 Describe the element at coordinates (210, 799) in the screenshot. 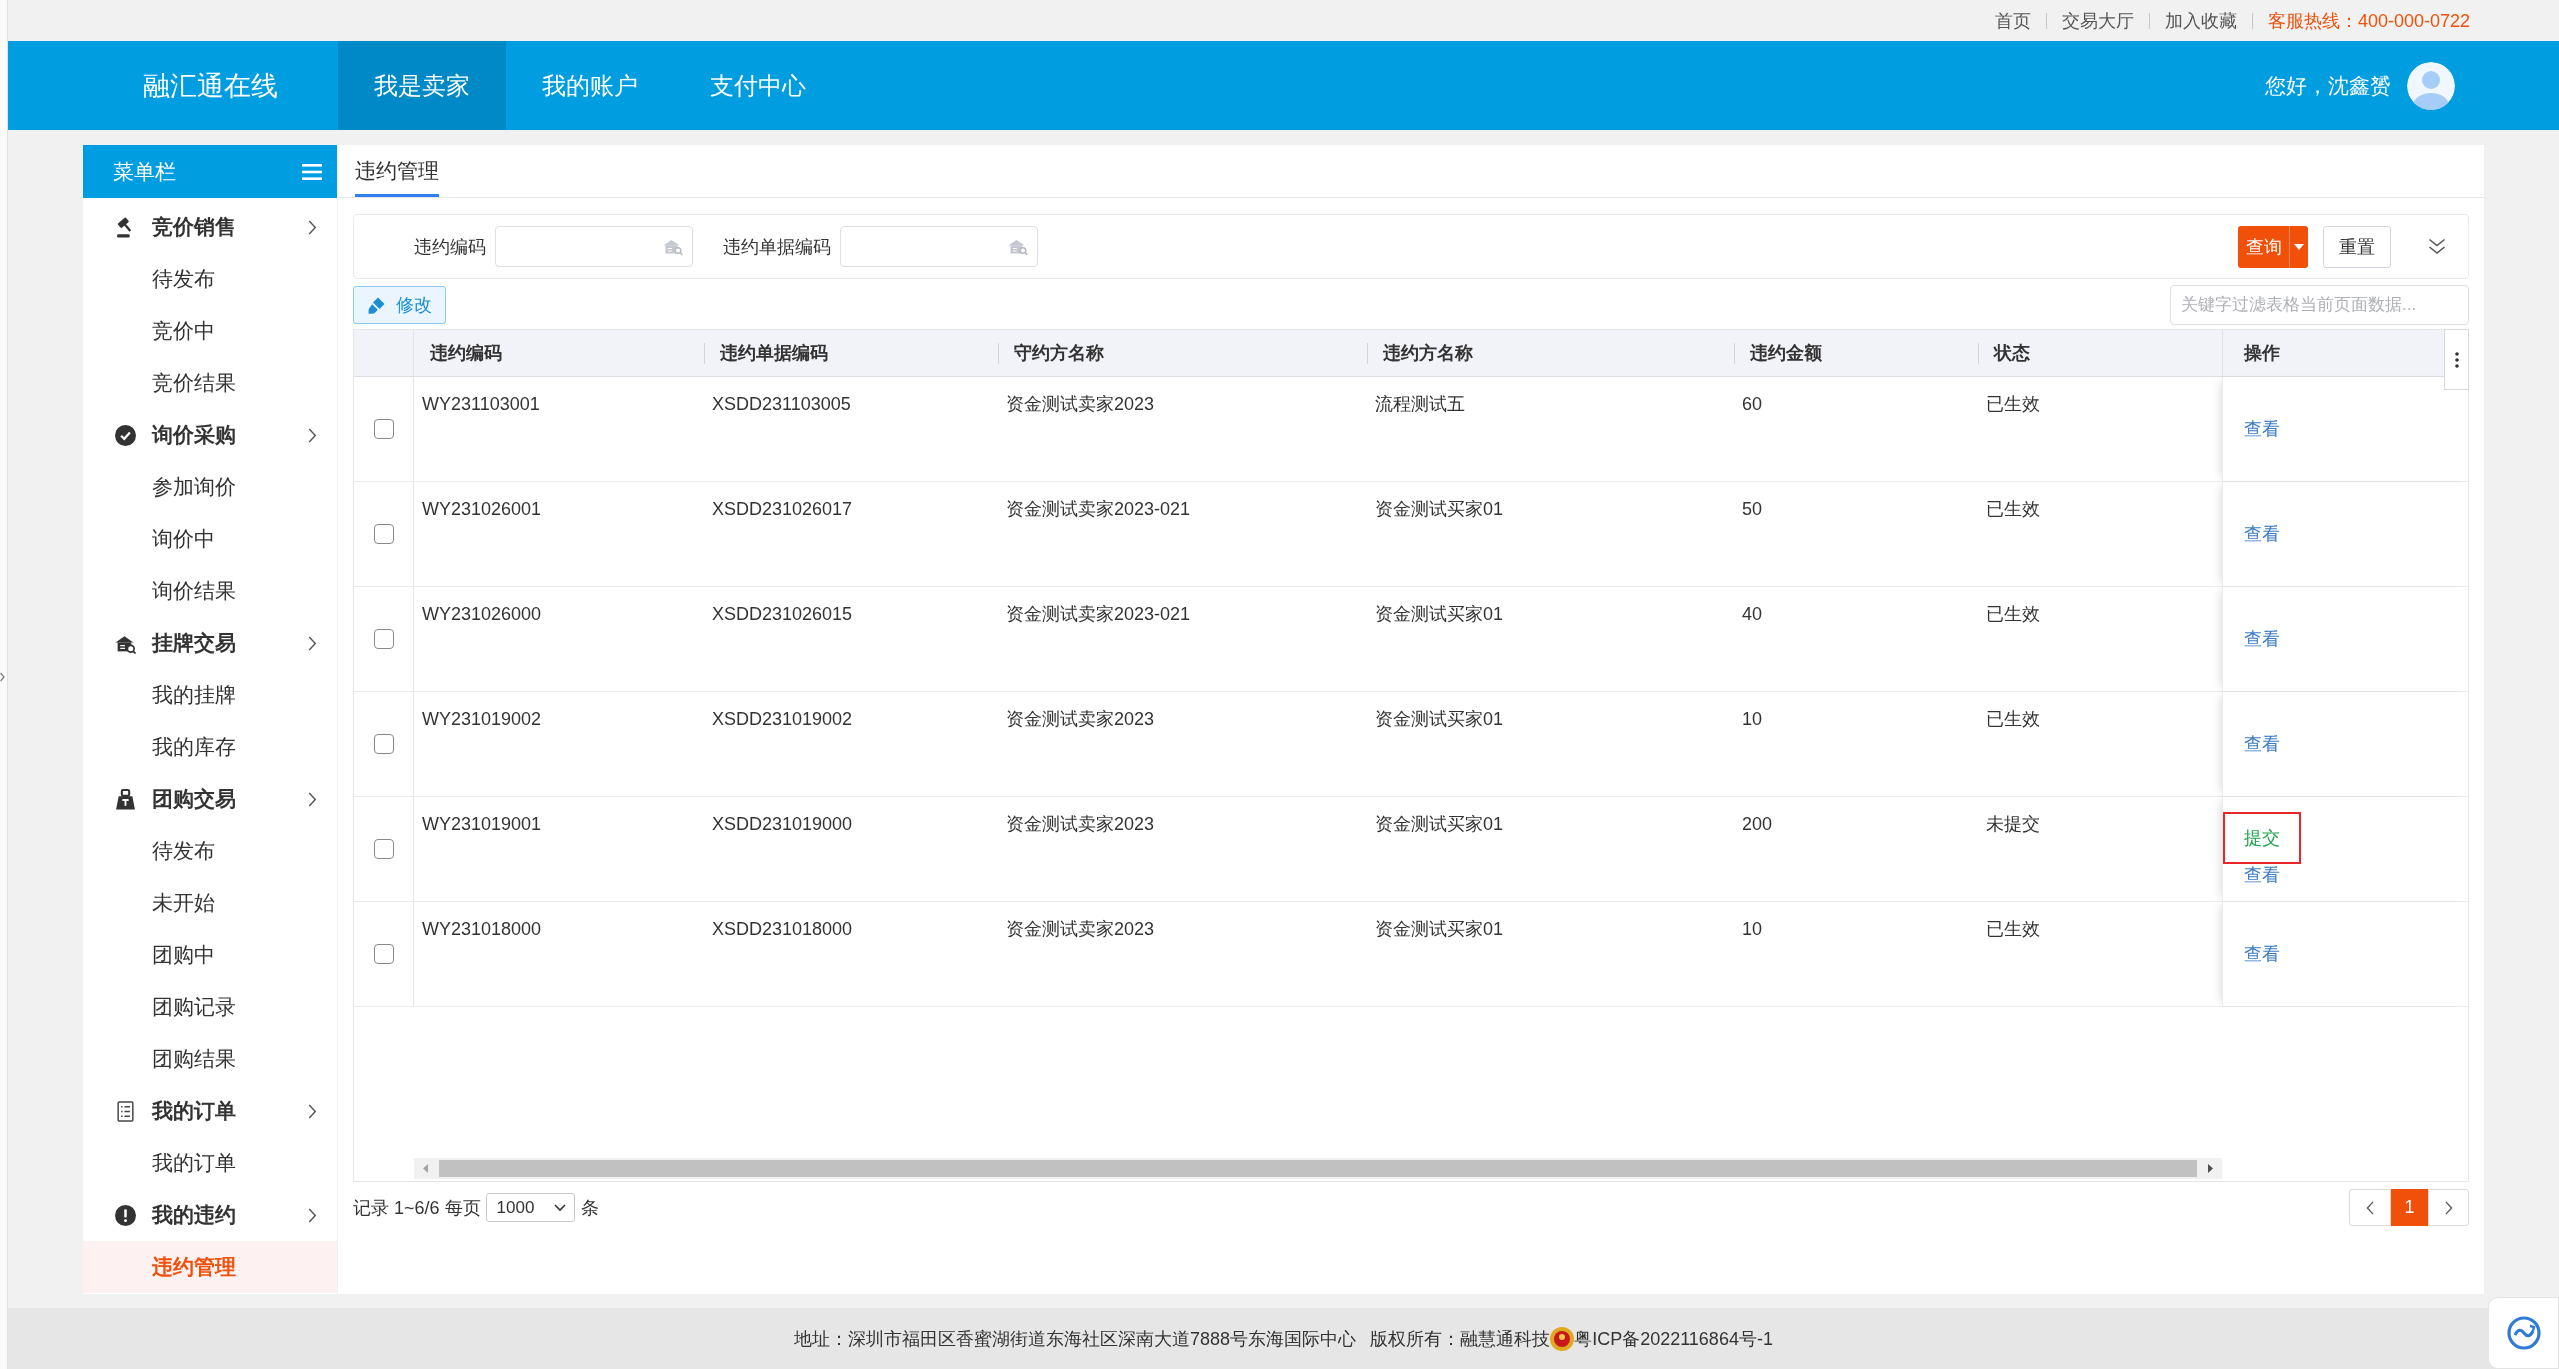

I see `menu-group-item: 团购交易` at that location.